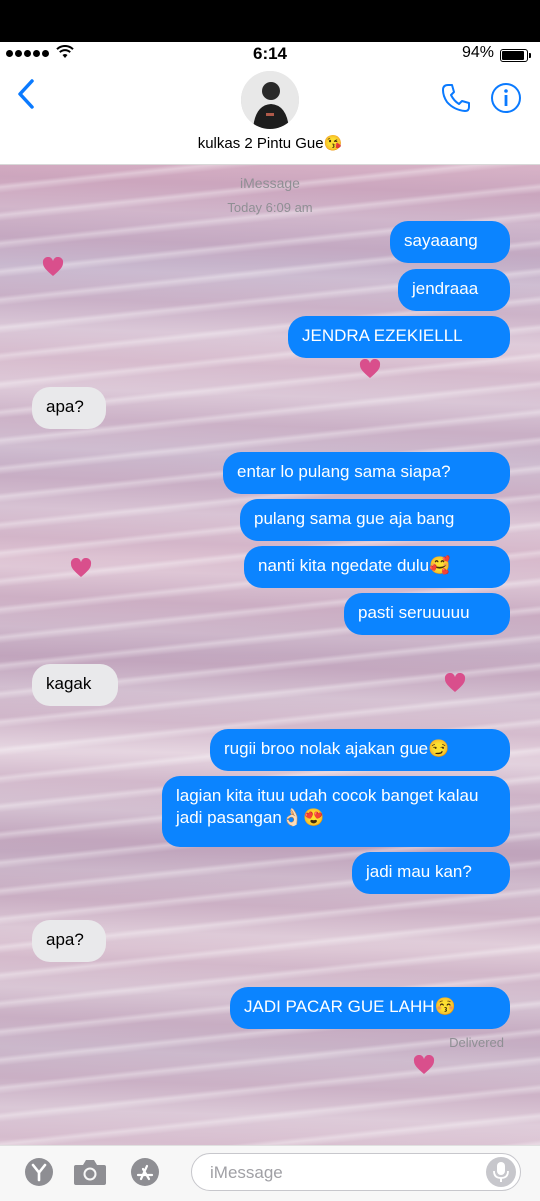 Image resolution: width=540 pixels, height=1201 pixels. Describe the element at coordinates (145, 1172) in the screenshot. I see `apps-icon` at that location.